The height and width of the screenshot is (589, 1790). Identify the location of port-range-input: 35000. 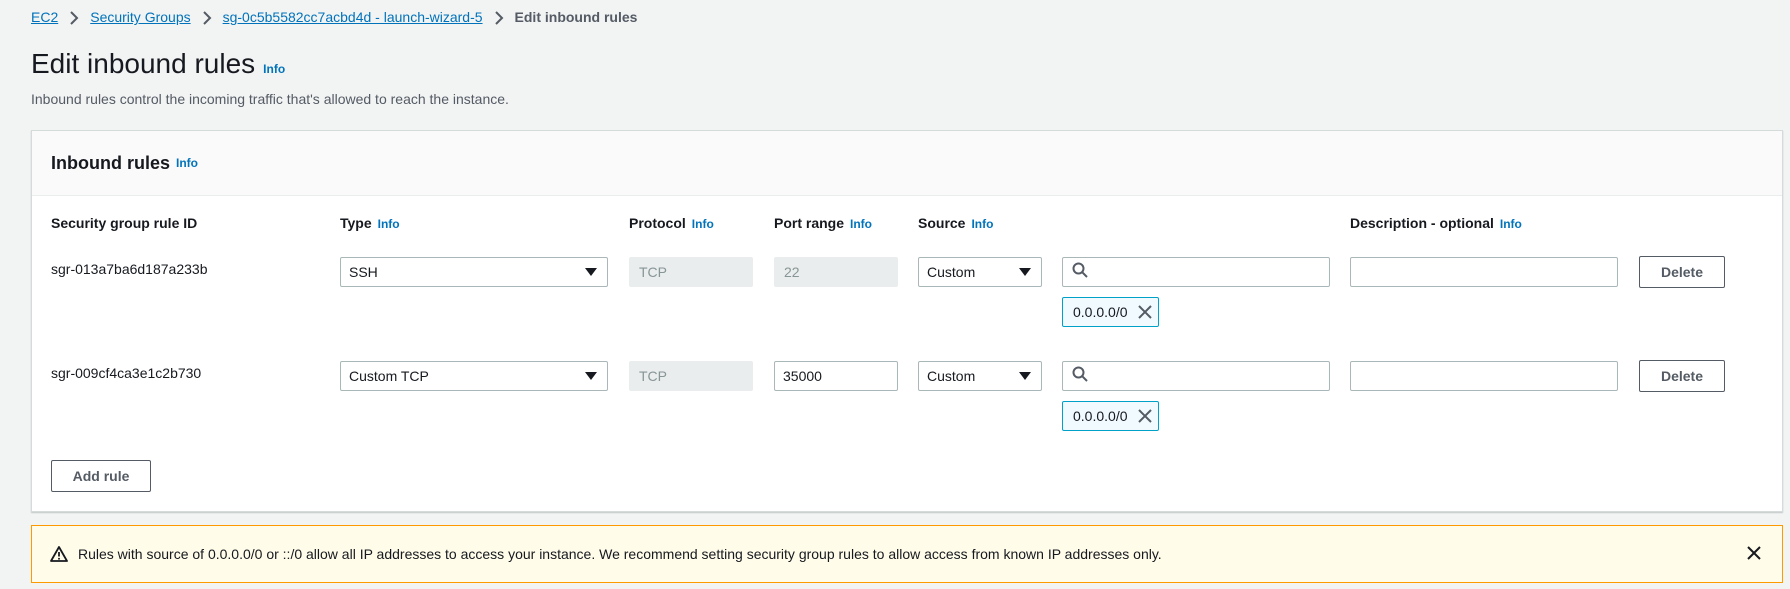
(836, 376).